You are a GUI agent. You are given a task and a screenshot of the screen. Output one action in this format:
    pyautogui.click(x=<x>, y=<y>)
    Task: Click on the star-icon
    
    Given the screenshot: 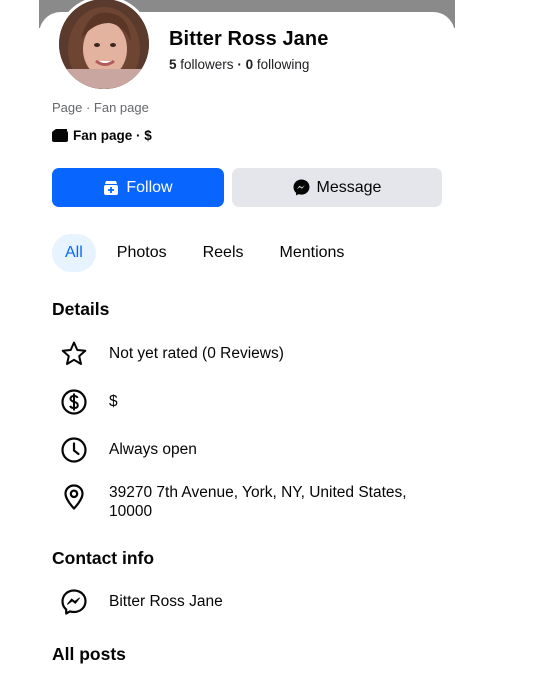 What is the action you would take?
    pyautogui.click(x=74, y=354)
    